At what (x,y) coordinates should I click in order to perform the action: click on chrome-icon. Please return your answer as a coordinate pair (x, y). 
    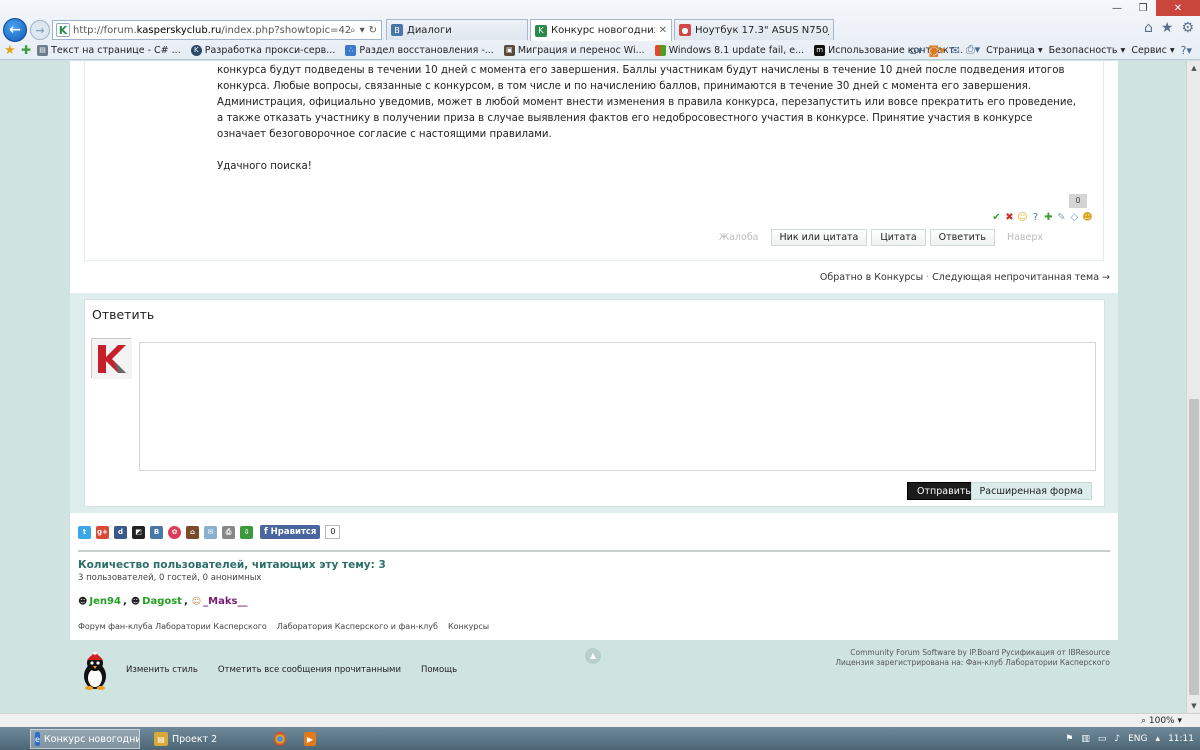
    Looking at the image, I should click on (280, 739).